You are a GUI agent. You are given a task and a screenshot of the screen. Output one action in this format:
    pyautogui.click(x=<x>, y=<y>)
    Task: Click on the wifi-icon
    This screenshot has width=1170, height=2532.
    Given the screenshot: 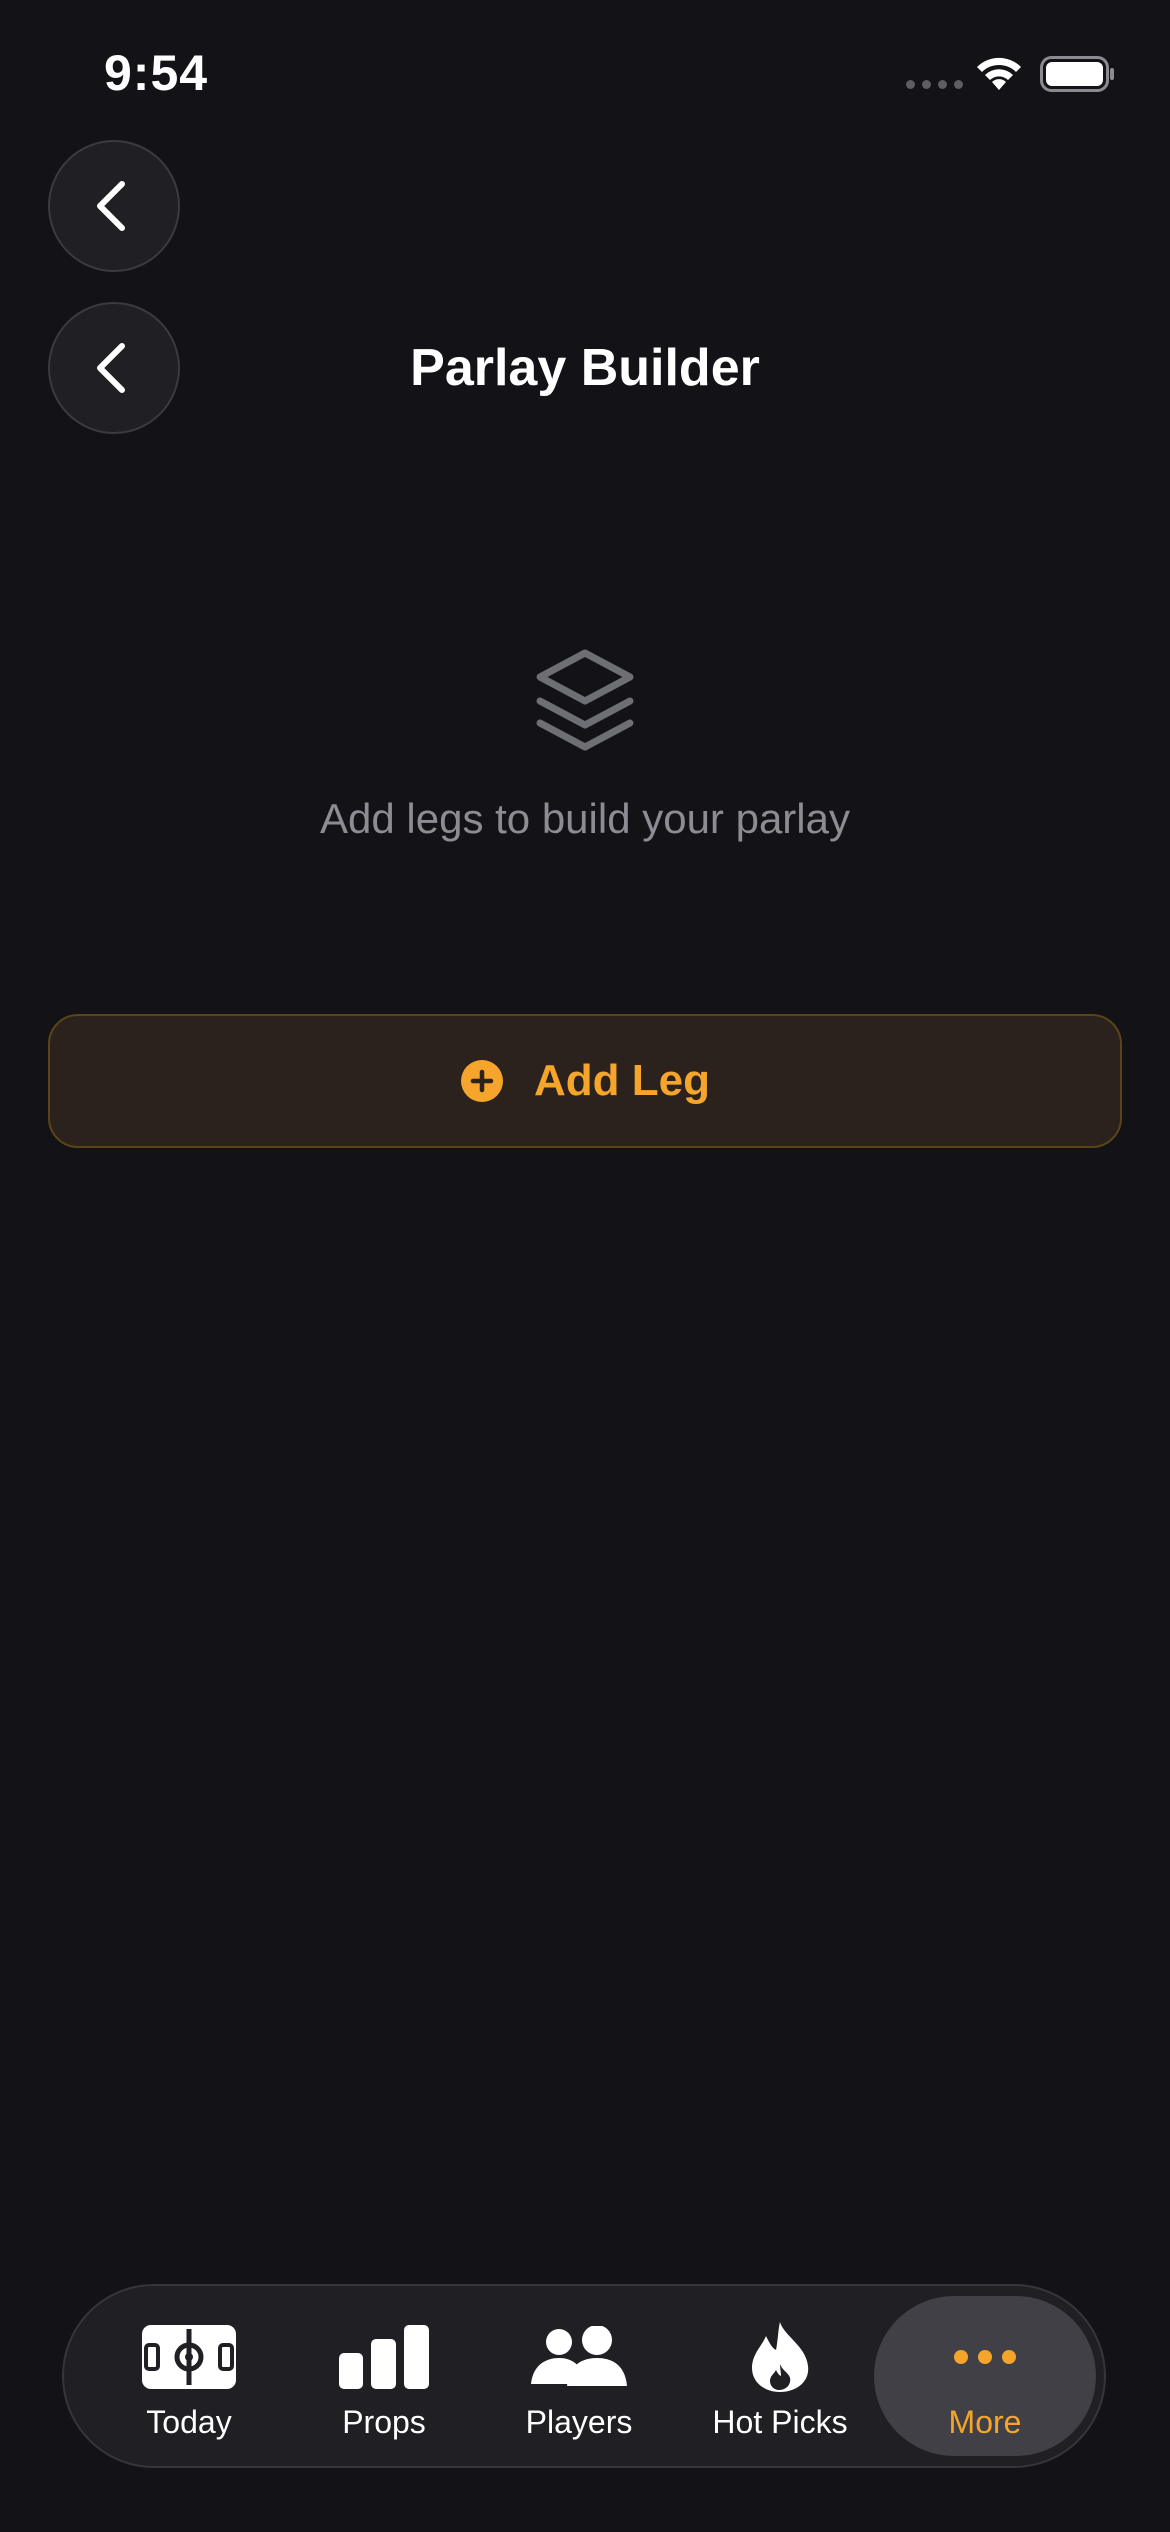 What is the action you would take?
    pyautogui.click(x=999, y=73)
    